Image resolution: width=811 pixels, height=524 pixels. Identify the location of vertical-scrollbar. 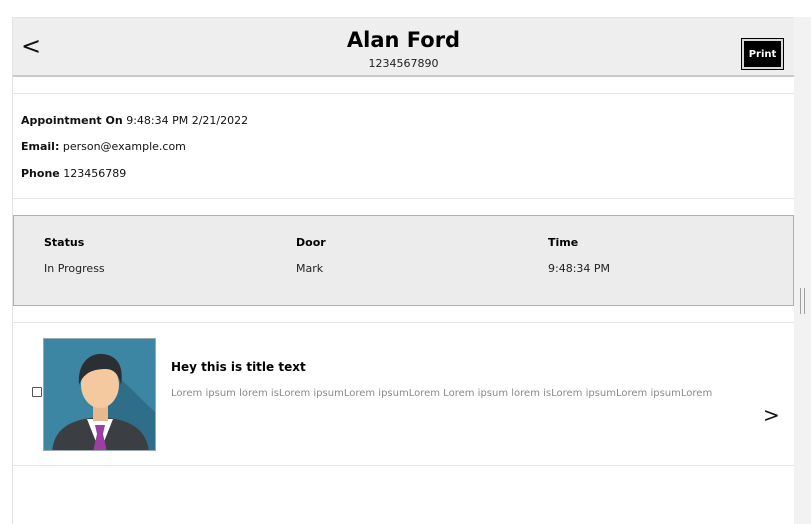
(802, 270).